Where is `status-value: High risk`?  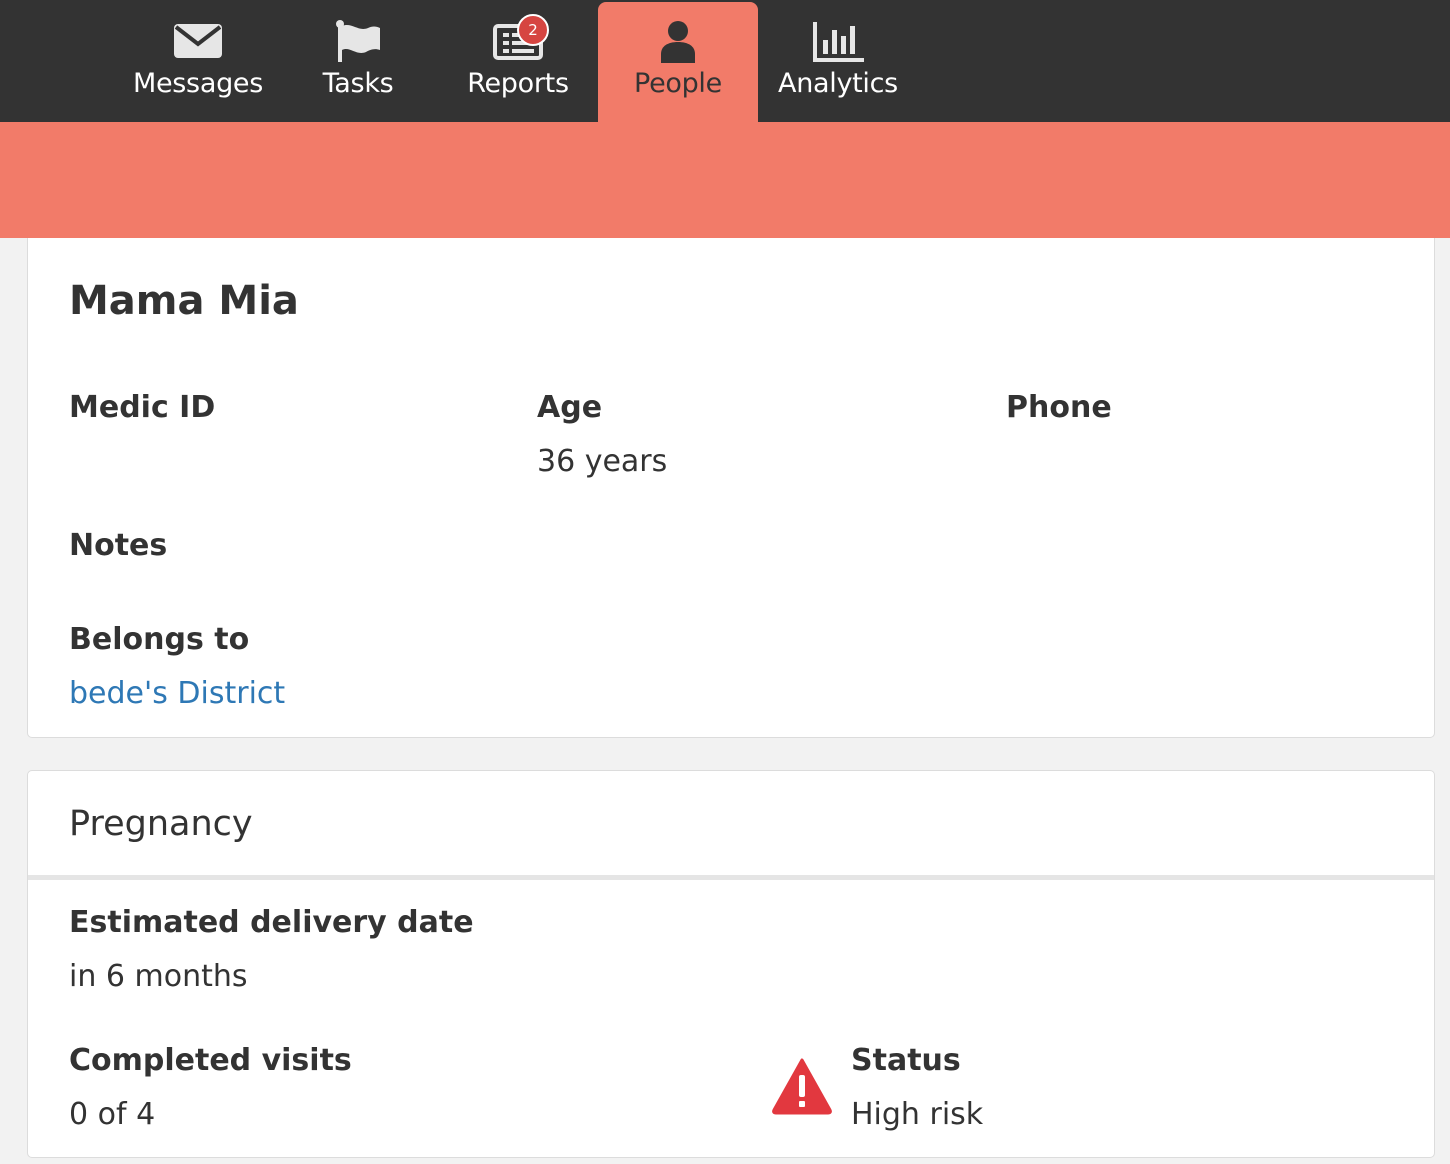 status-value: High risk is located at coordinates (917, 1114).